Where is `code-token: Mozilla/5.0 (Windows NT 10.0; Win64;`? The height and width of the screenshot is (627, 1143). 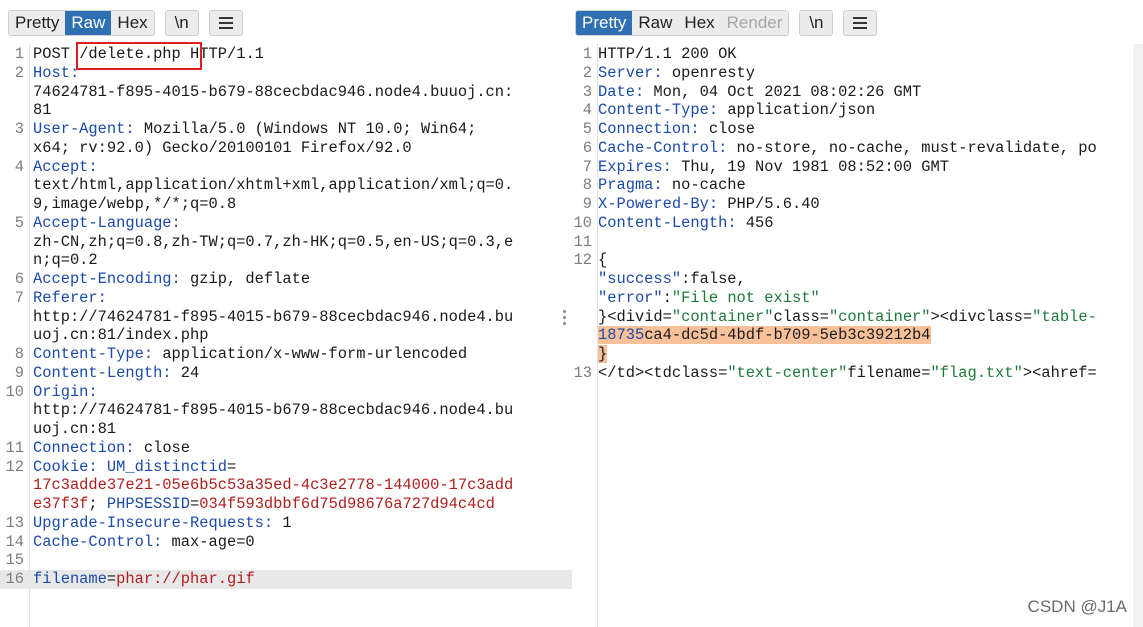
code-token: Mozilla/5.0 (Windows NT 10.0; Win64; is located at coordinates (305, 129).